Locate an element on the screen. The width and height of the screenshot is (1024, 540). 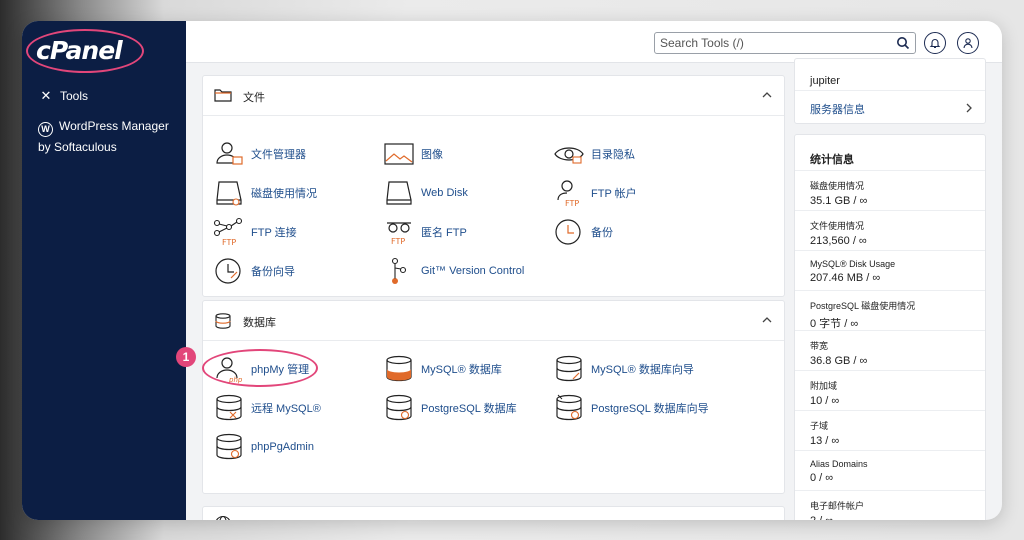
search-input is located at coordinates (773, 43).